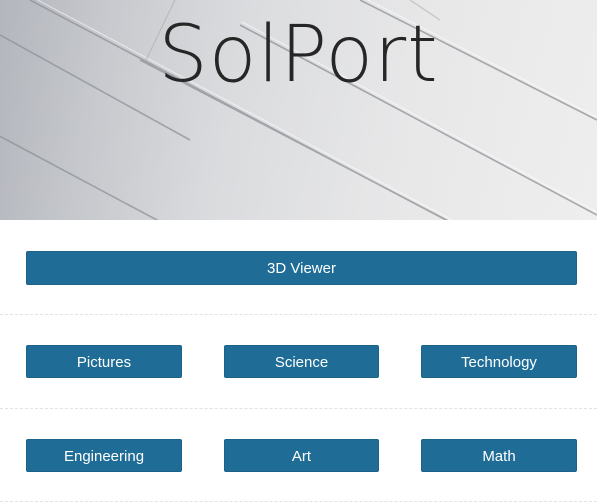 The image size is (597, 503). What do you see at coordinates (301, 361) in the screenshot?
I see `science-button: Science` at bounding box center [301, 361].